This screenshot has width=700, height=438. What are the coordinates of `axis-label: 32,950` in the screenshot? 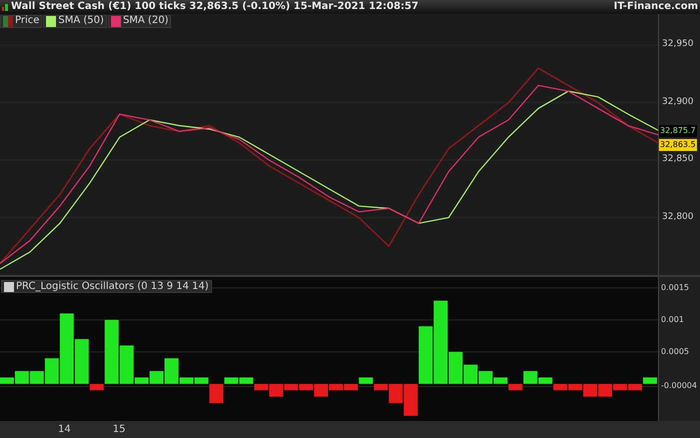 It's located at (678, 45).